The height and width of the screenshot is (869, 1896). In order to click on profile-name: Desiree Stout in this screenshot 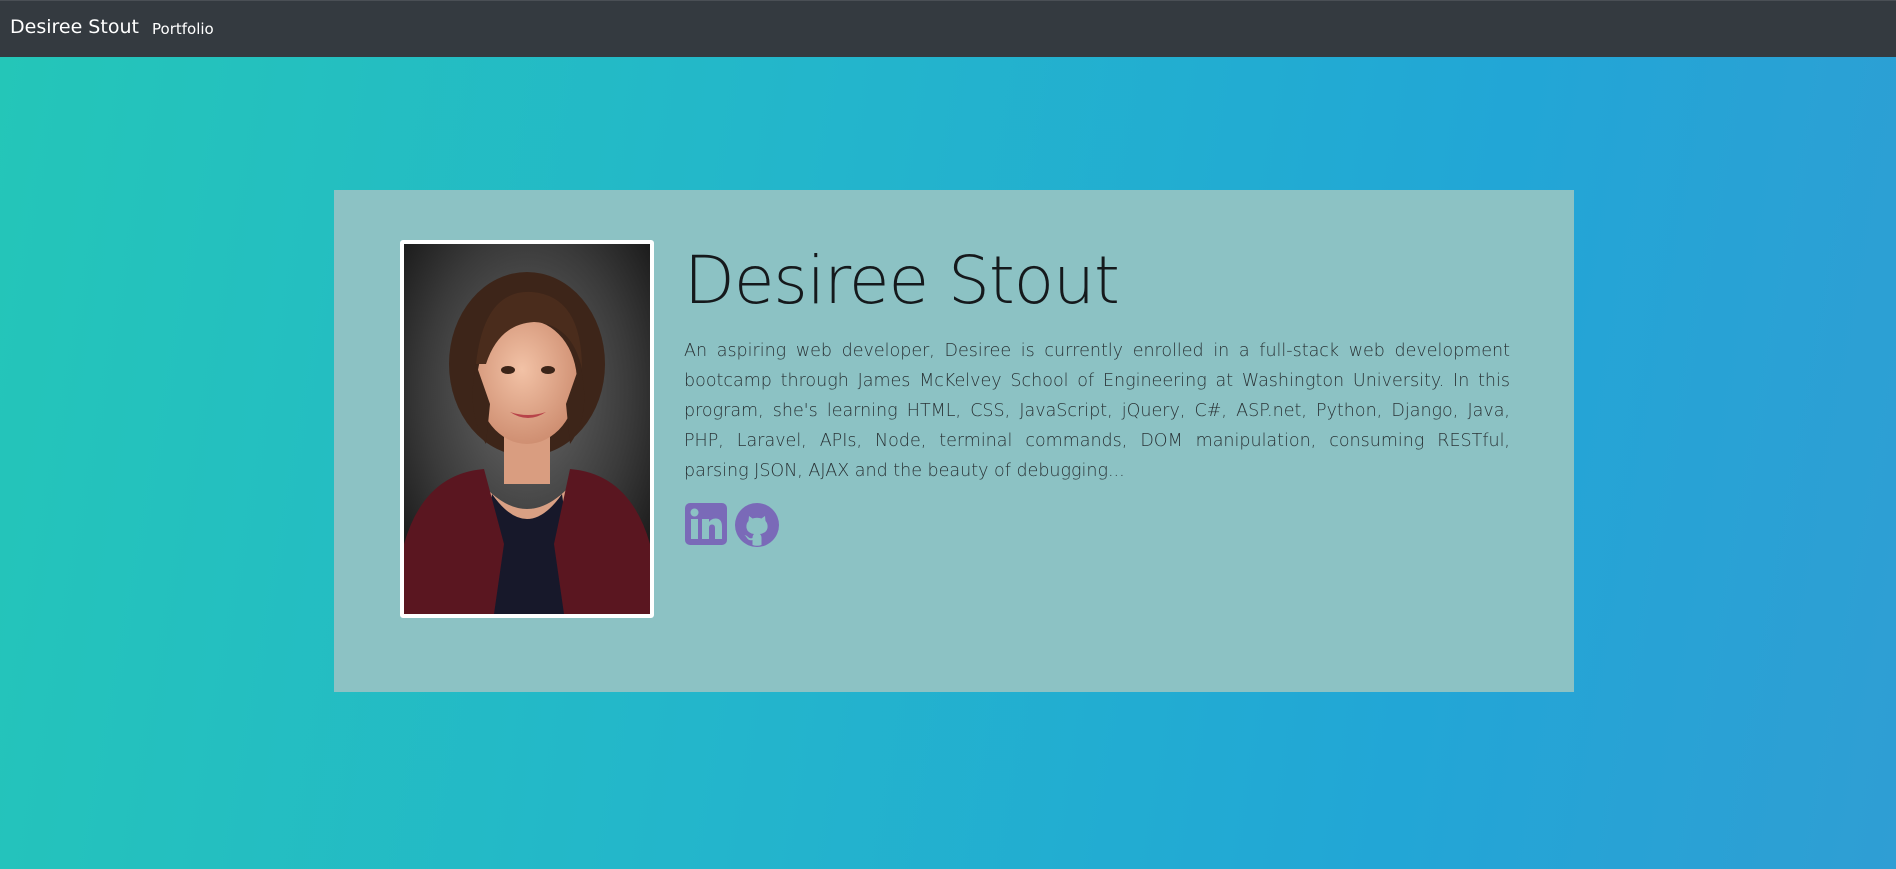, I will do `click(902, 280)`.